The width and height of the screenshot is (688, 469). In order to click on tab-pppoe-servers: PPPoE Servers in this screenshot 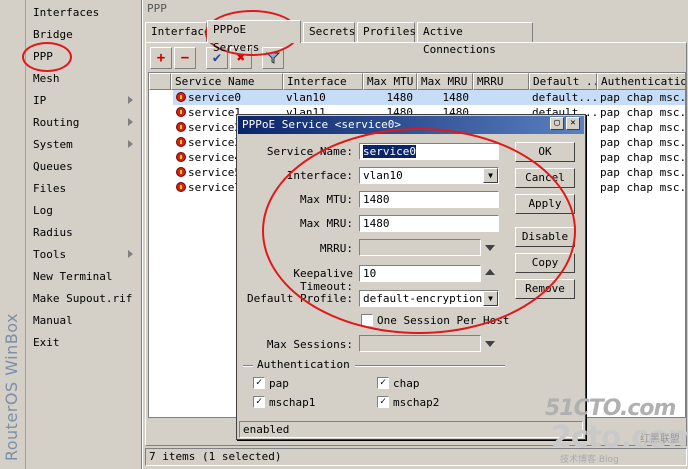, I will do `click(254, 37)`.